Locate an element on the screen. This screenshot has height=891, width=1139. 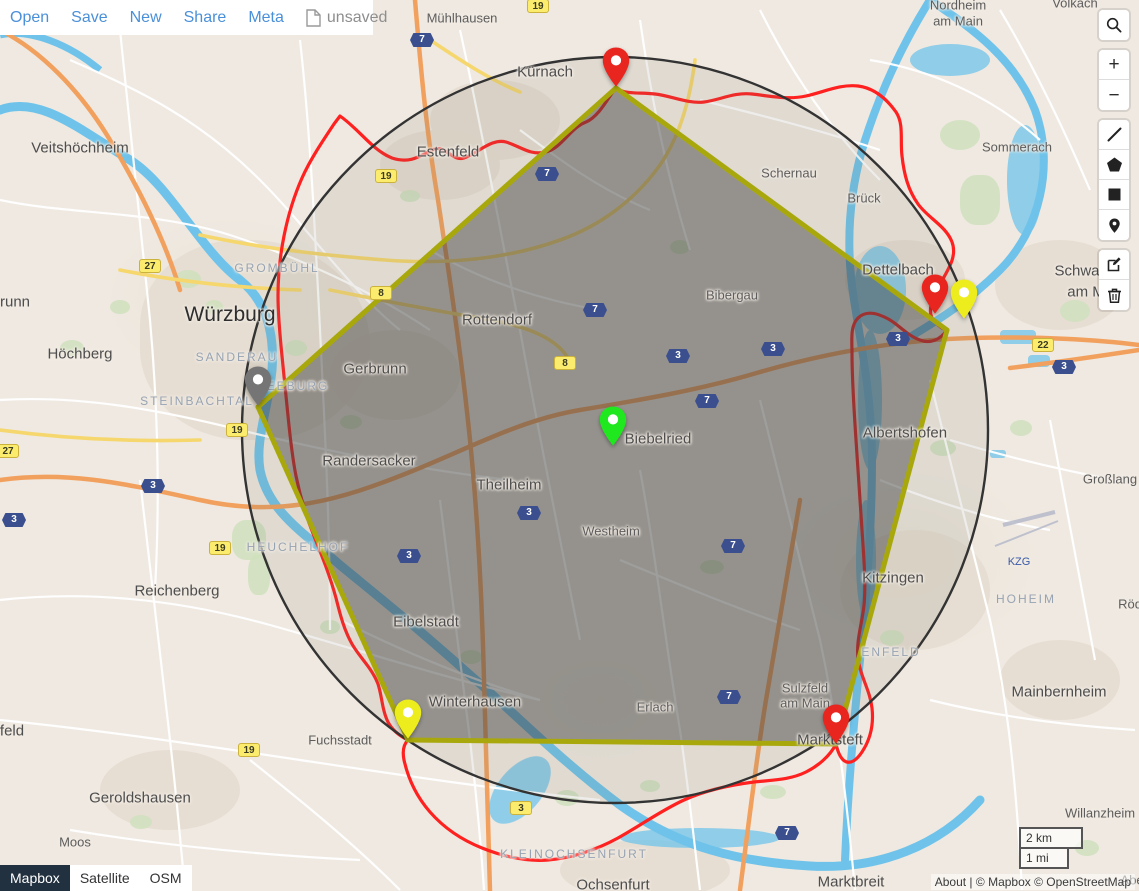
layer-option-osm: OSM is located at coordinates (166, 878).